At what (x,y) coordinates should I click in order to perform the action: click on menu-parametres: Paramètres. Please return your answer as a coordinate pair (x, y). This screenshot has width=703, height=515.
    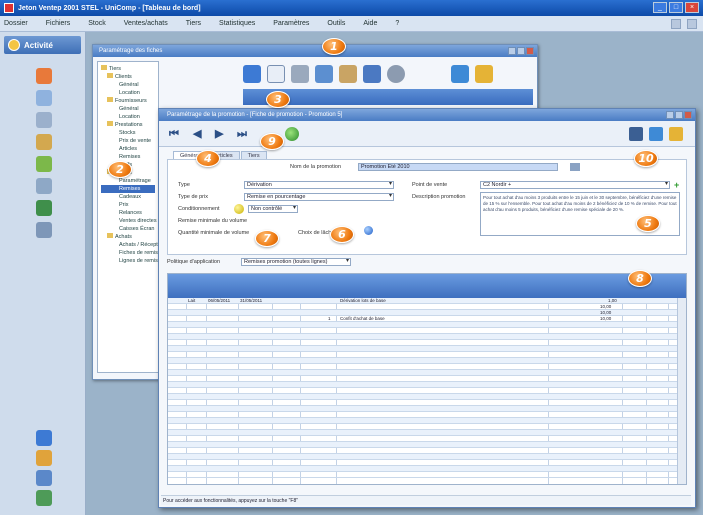
    Looking at the image, I should click on (291, 23).